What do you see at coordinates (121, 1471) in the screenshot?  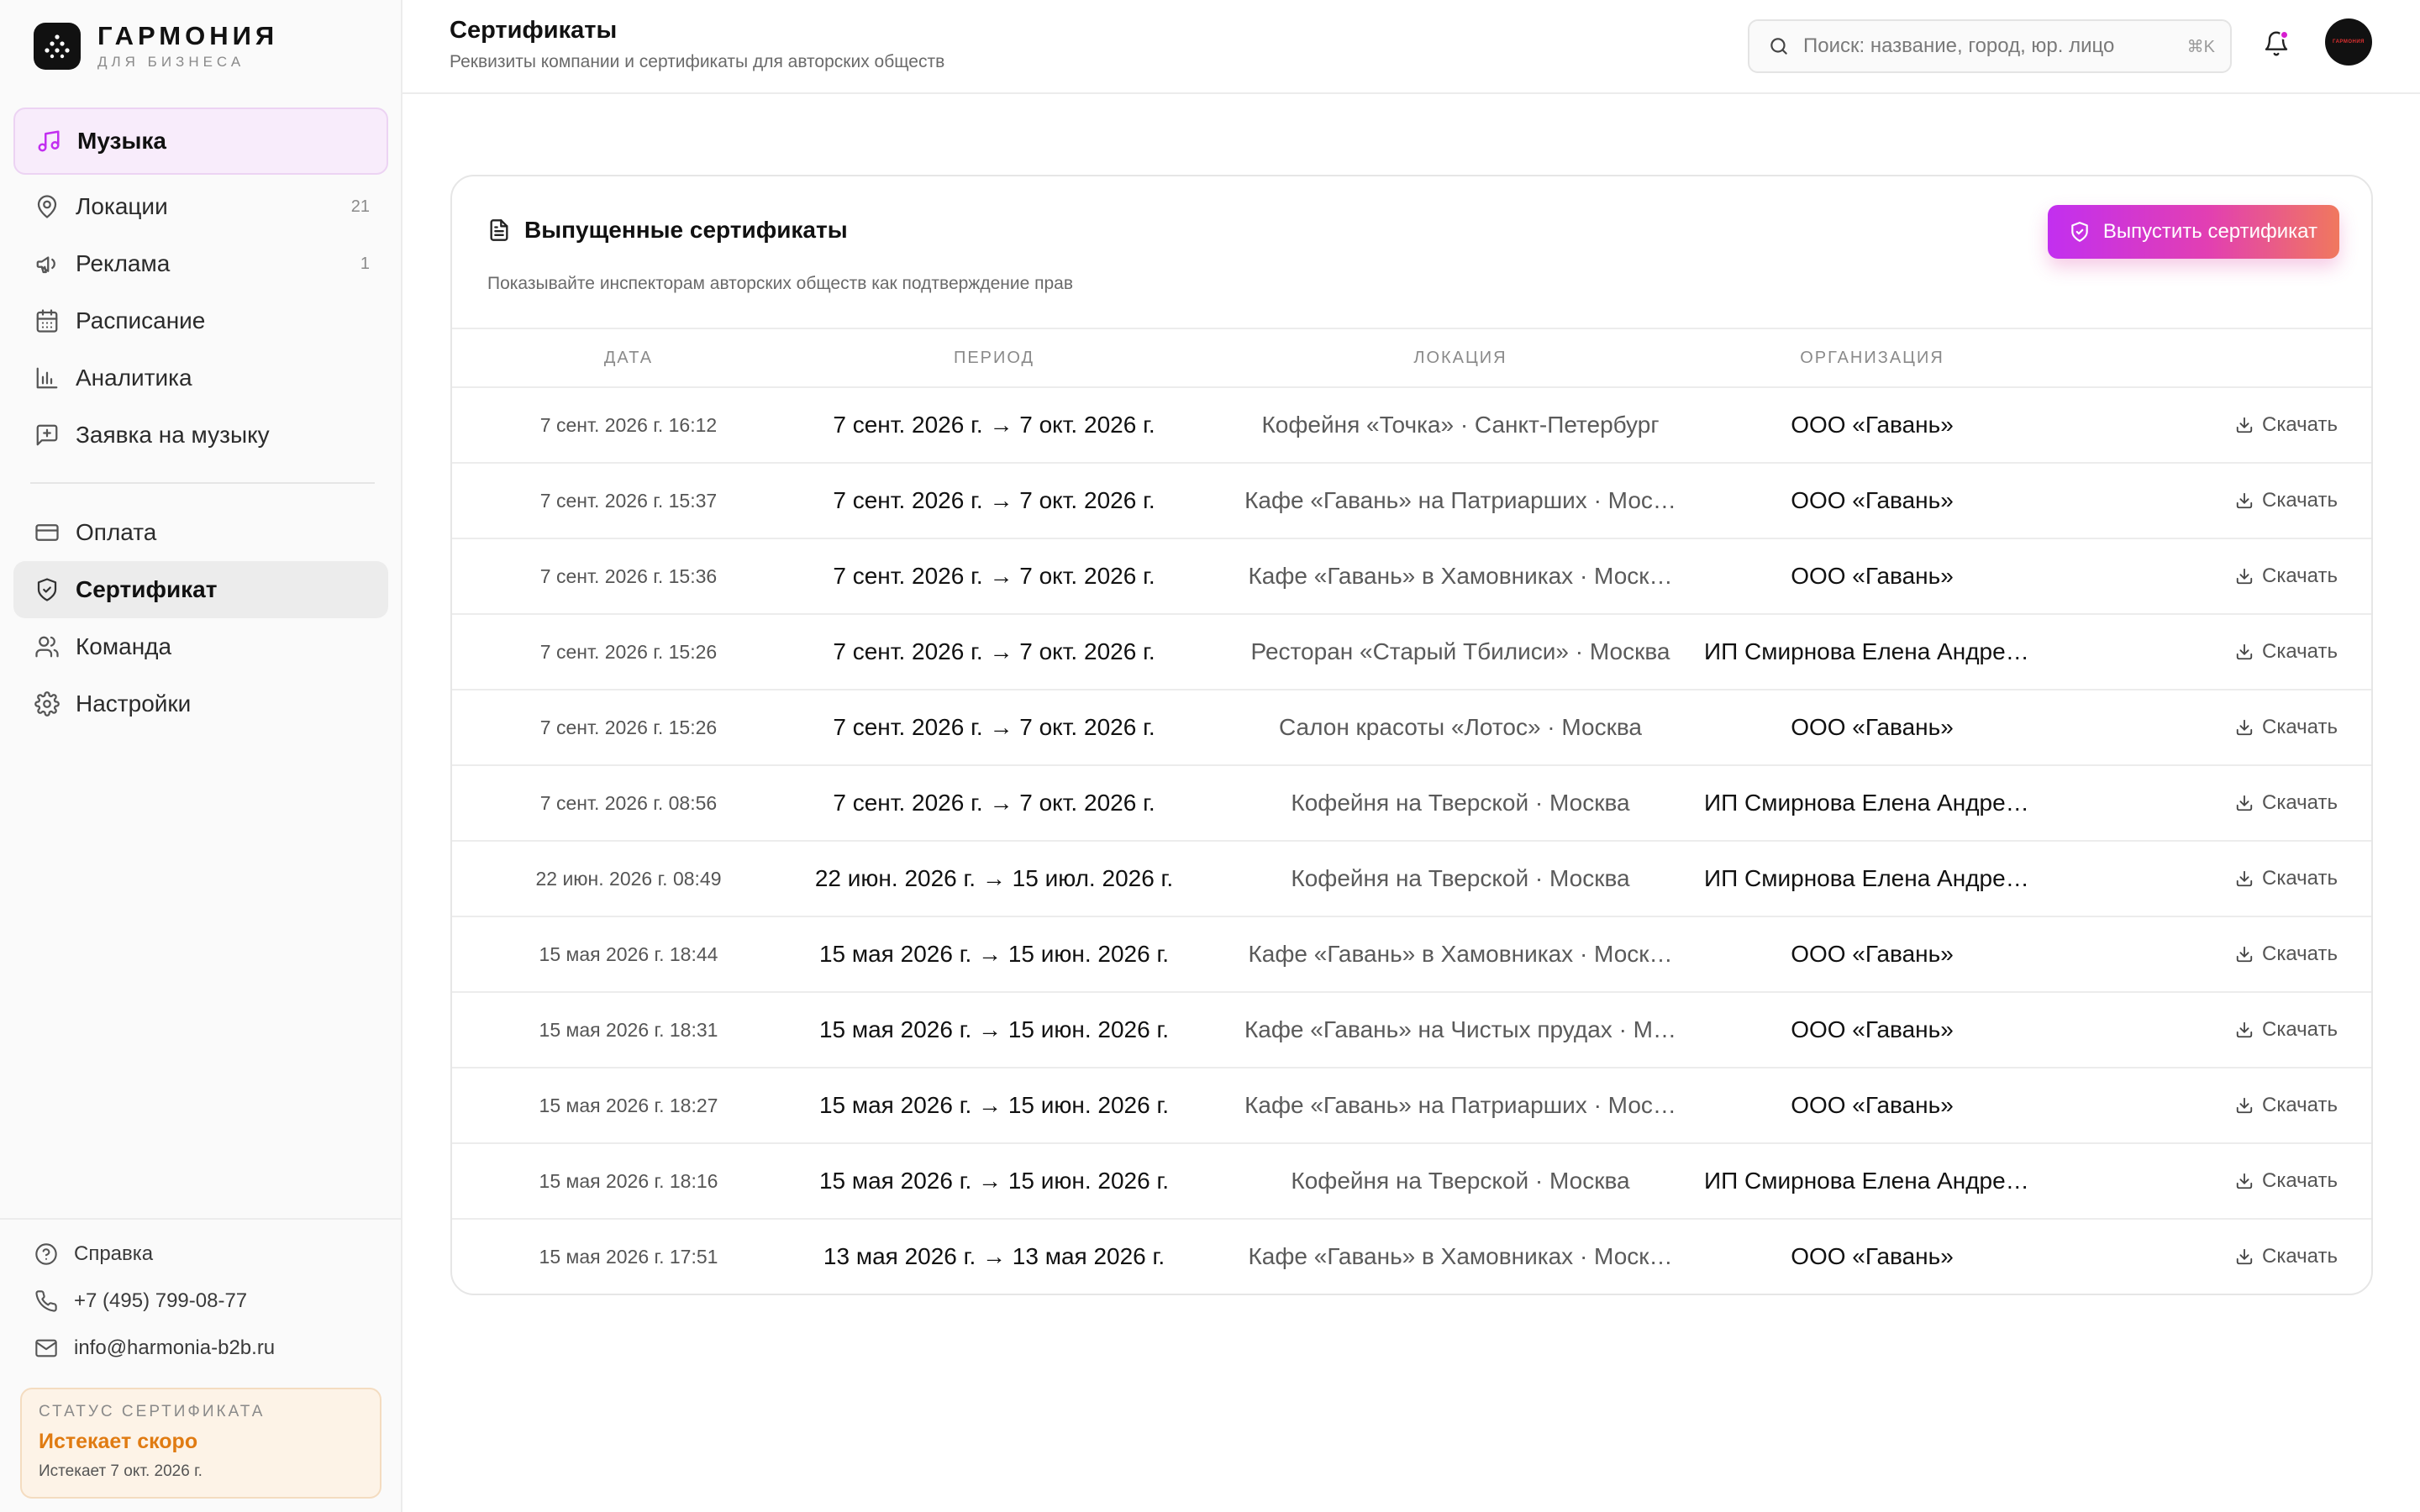 I see `status-expiry: Истекает 7 окт. 2026 г.` at bounding box center [121, 1471].